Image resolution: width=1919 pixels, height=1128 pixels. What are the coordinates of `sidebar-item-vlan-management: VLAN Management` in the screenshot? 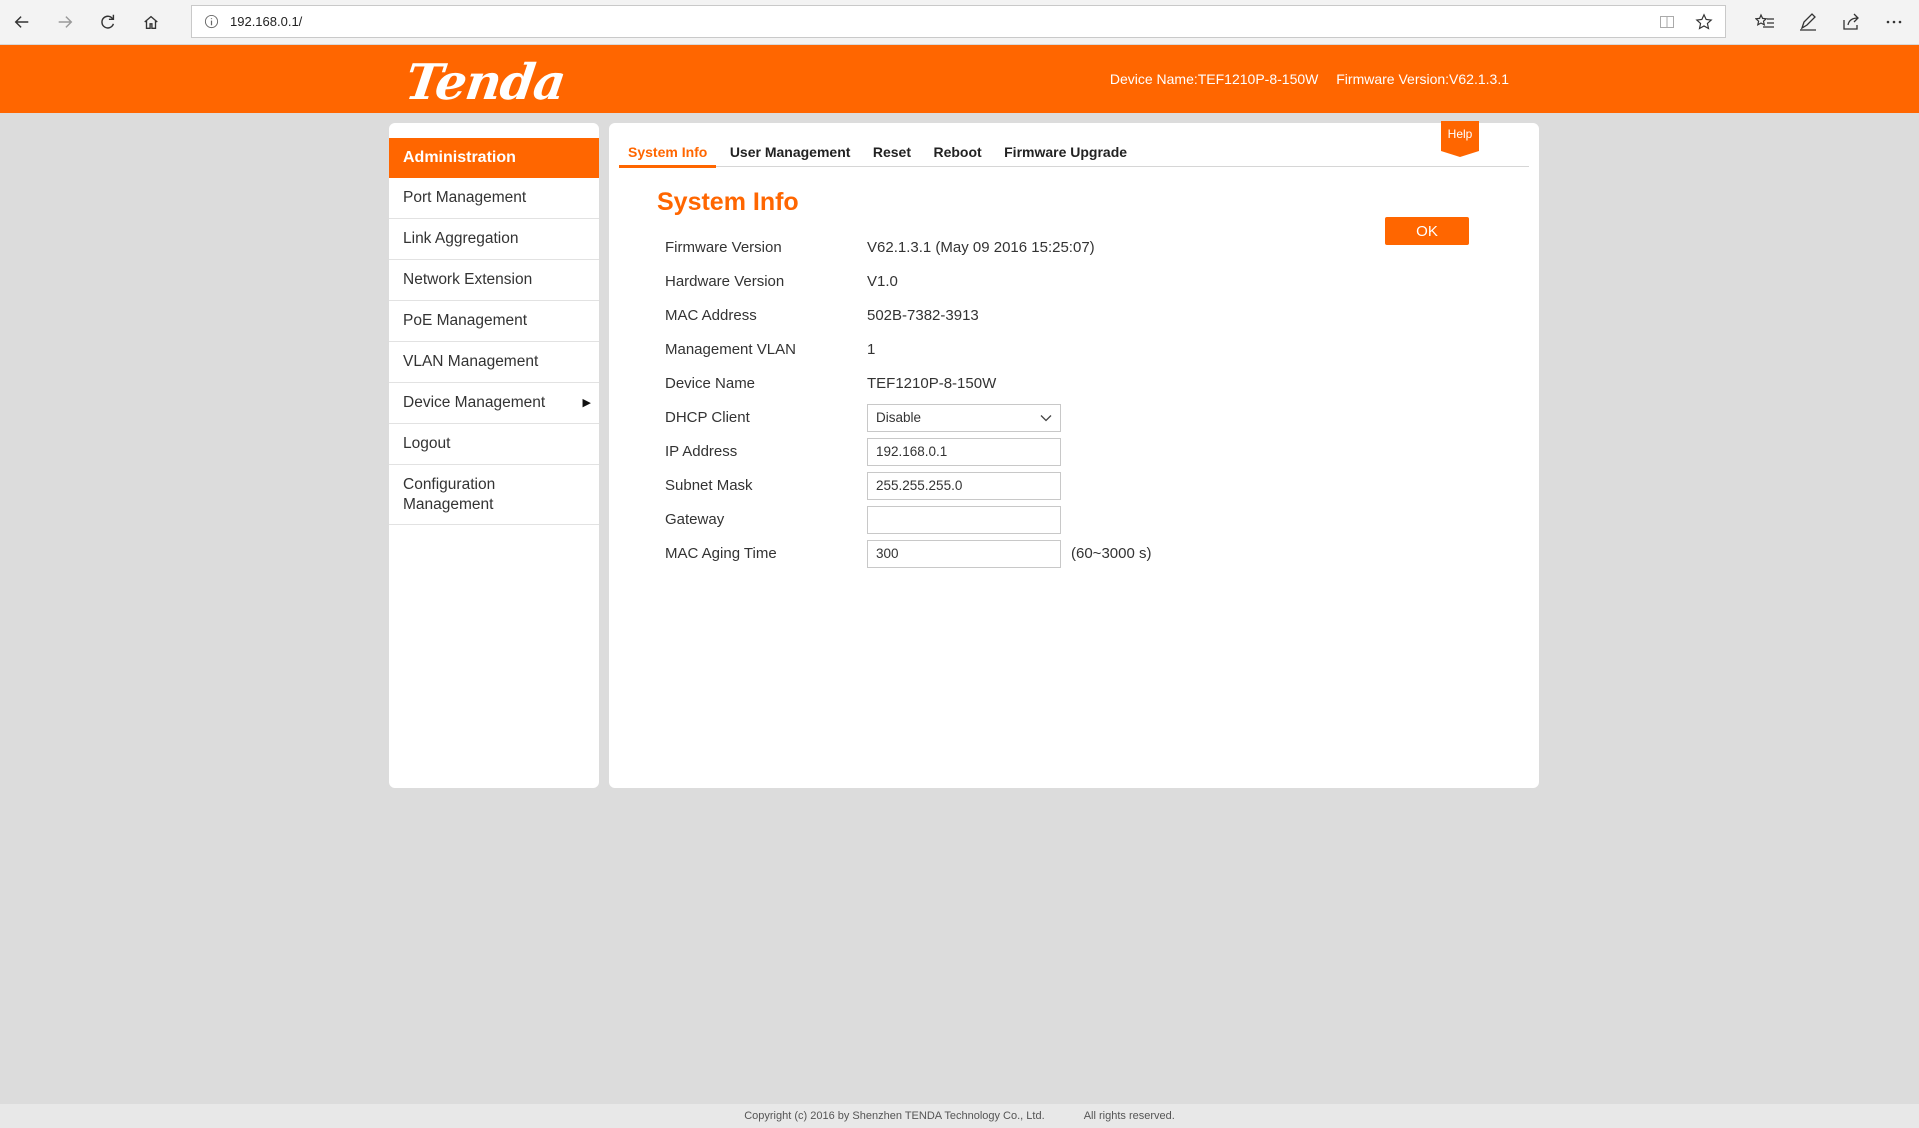 It's located at (494, 362).